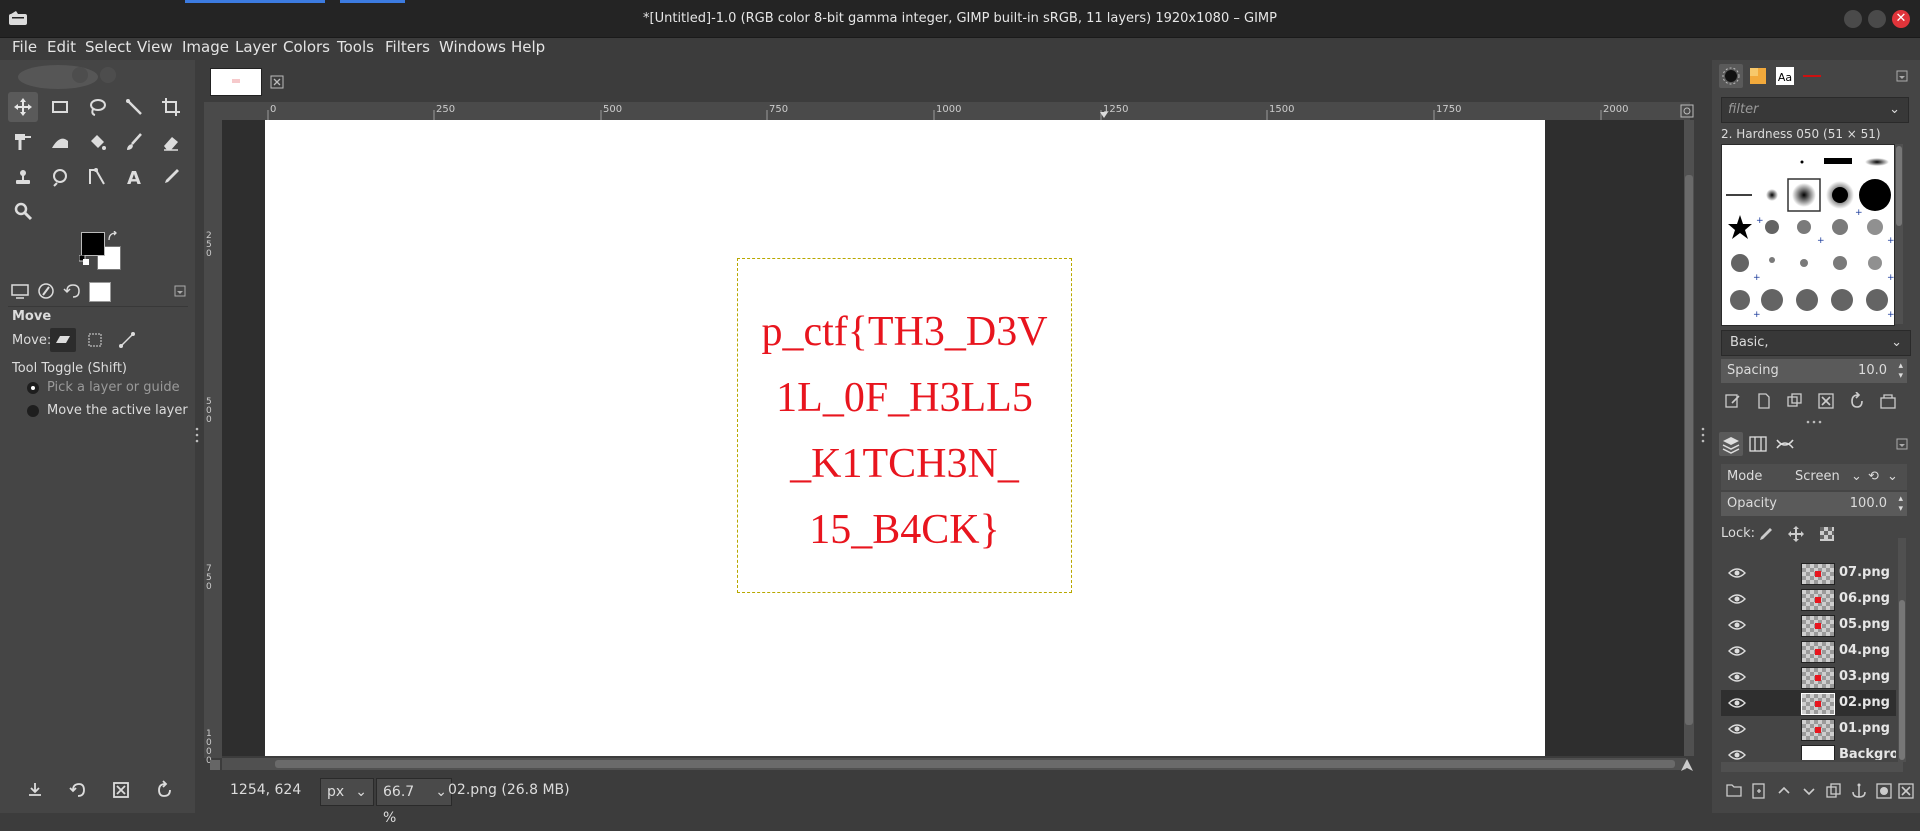 The image size is (1920, 831). I want to click on move-layer-mode-button, so click(63, 340).